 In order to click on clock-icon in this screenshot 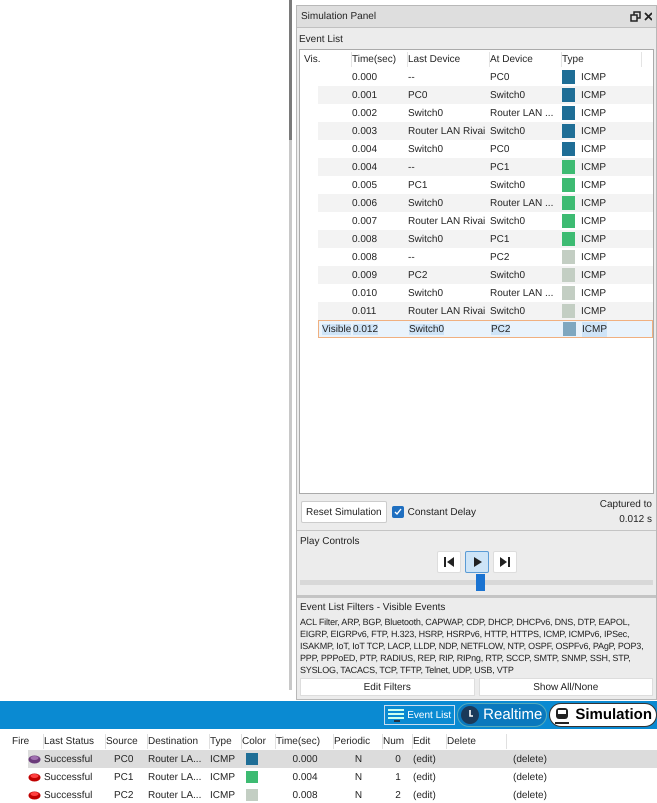, I will do `click(470, 715)`.